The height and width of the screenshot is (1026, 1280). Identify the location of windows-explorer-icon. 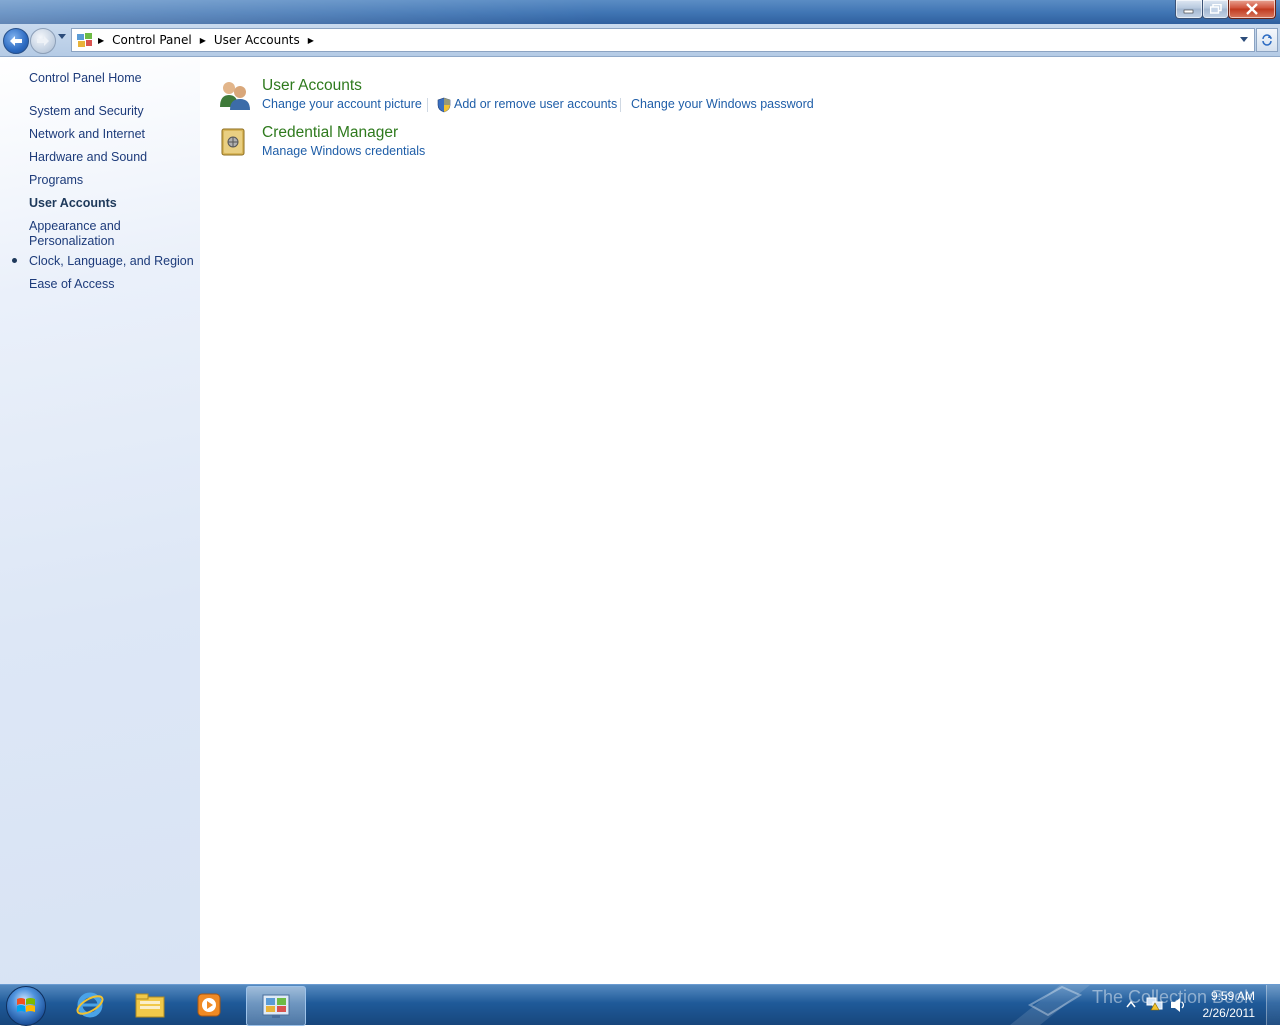
(150, 1005).